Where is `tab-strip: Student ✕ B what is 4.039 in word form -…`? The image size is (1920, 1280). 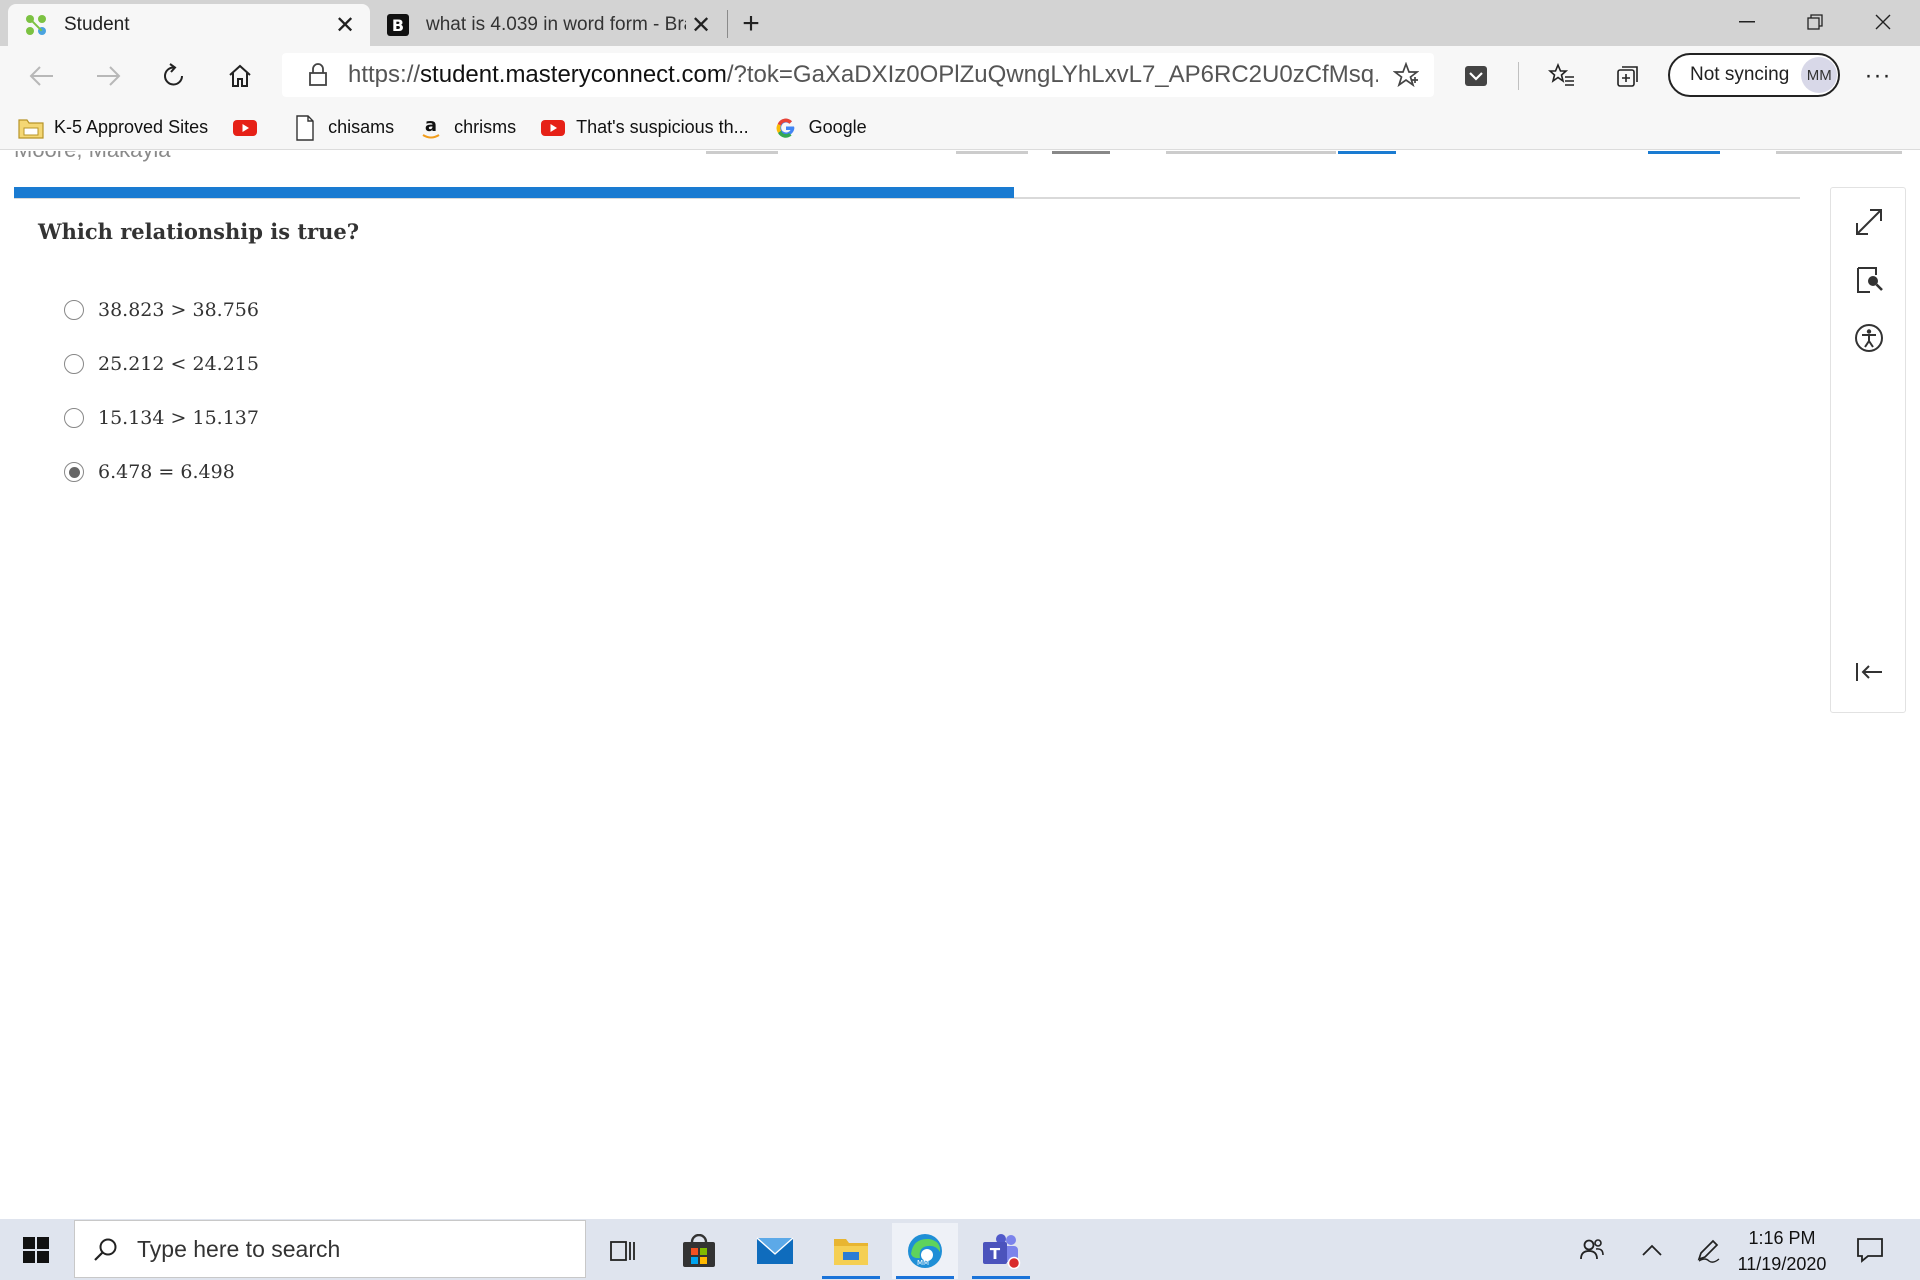 tab-strip: Student ✕ B what is 4.039 in word form -… is located at coordinates (960, 23).